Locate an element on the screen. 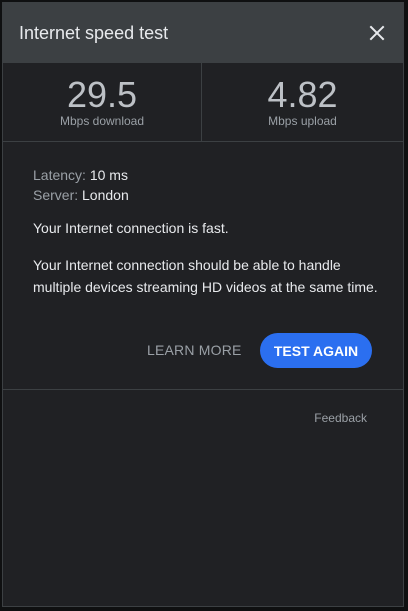  upload-result: 4.82 Mbps upload is located at coordinates (302, 102).